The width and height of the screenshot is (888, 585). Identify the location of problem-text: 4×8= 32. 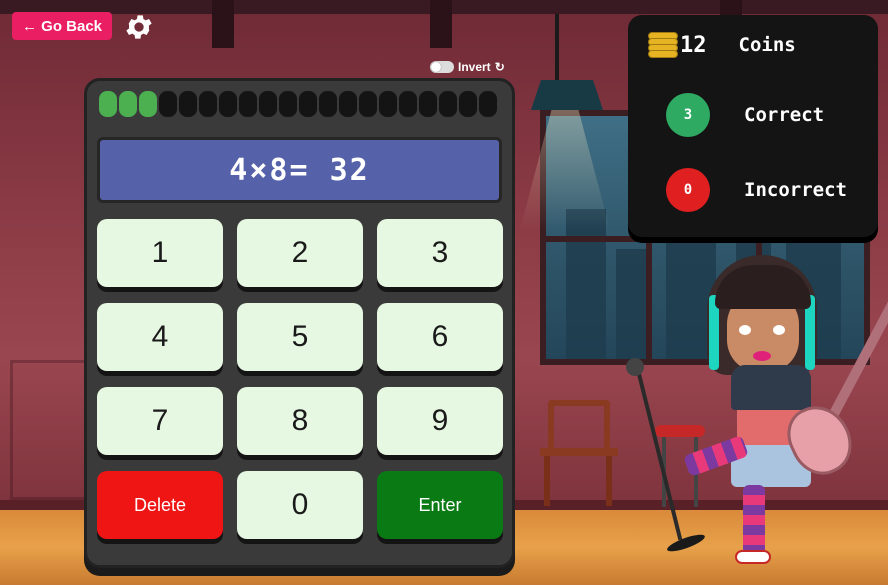
(299, 170).